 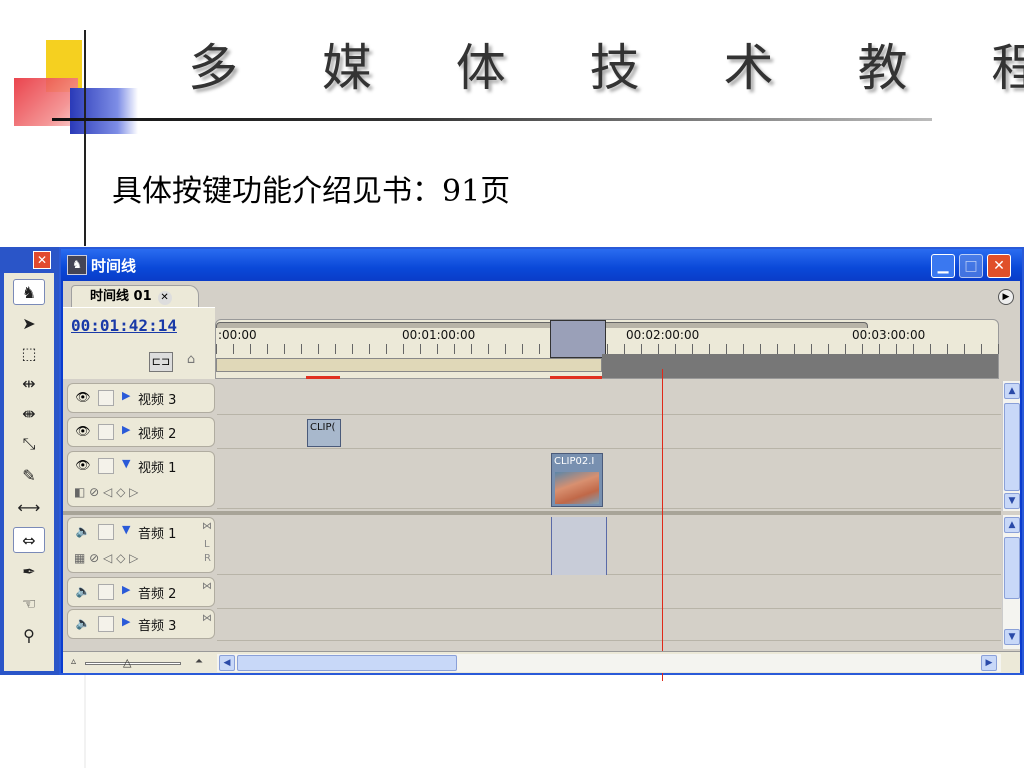 I want to click on zoom-icon: ⚲, so click(x=29, y=636).